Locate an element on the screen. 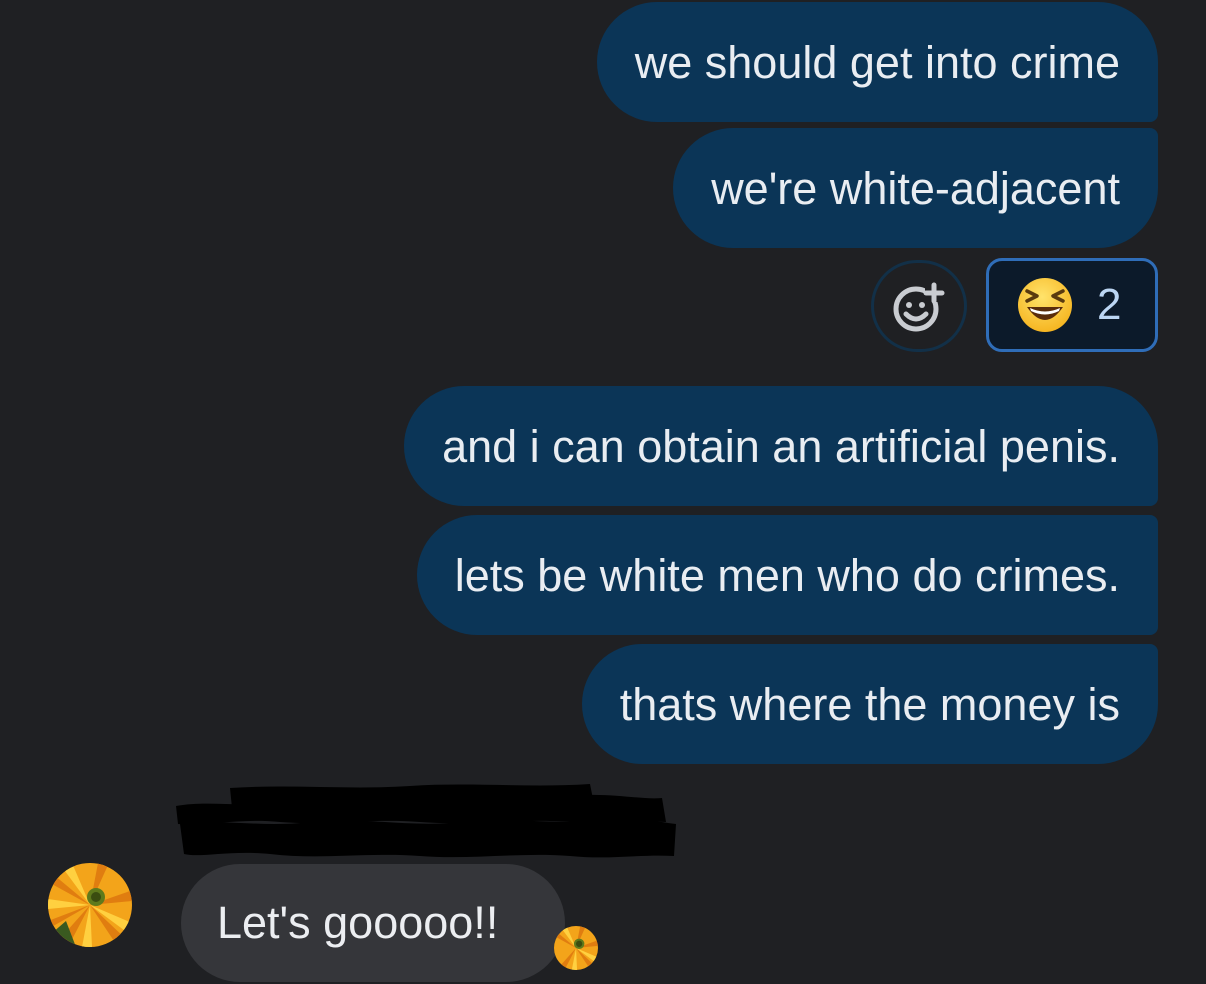 This screenshot has width=1206, height=984. message-text: thats where the money is is located at coordinates (869, 704).